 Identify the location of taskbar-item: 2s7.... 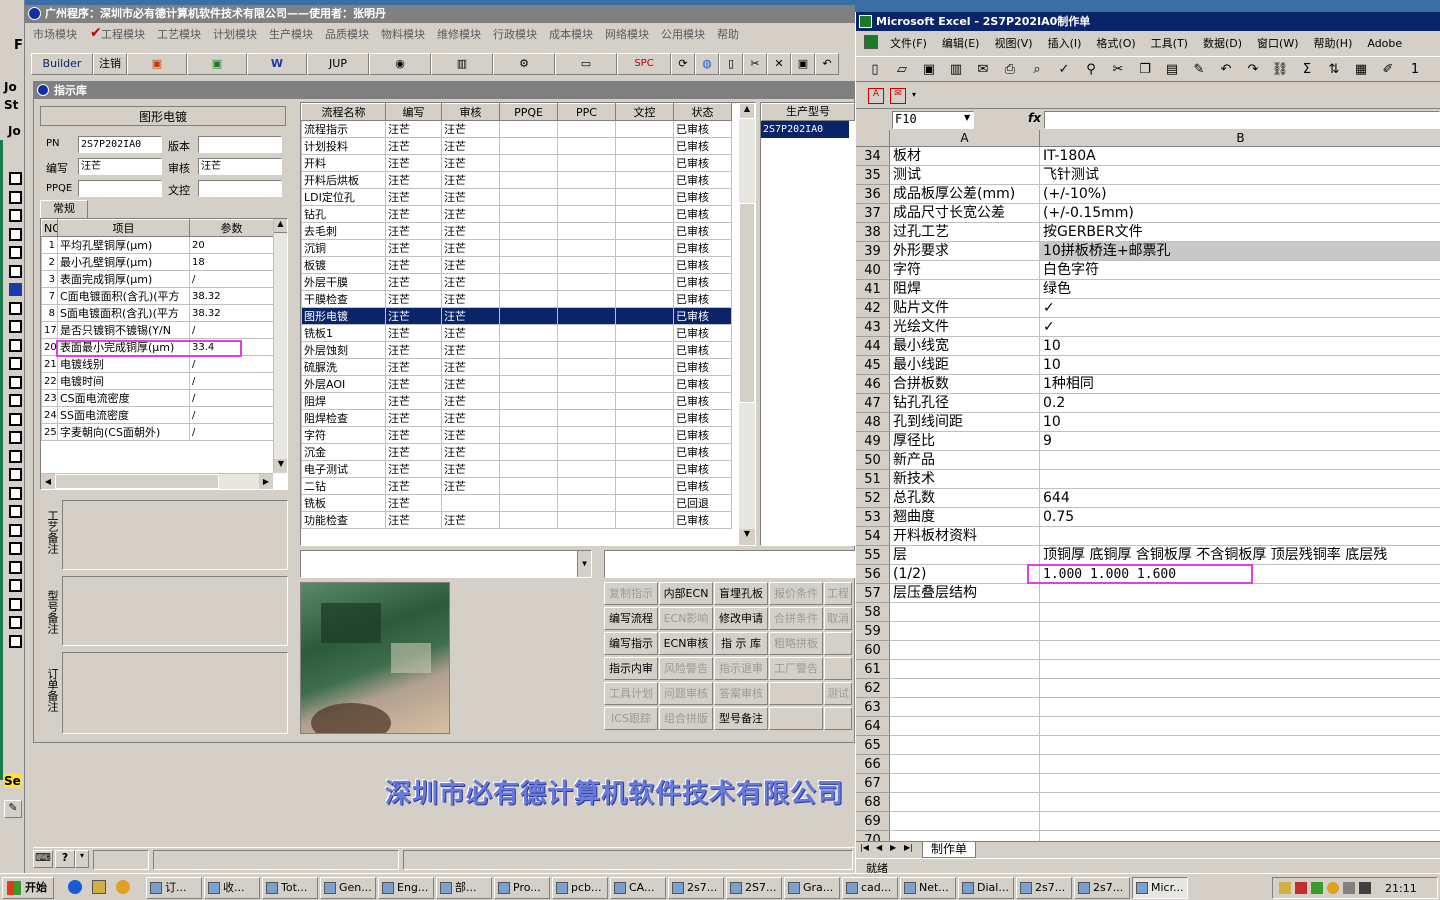
(1102, 888).